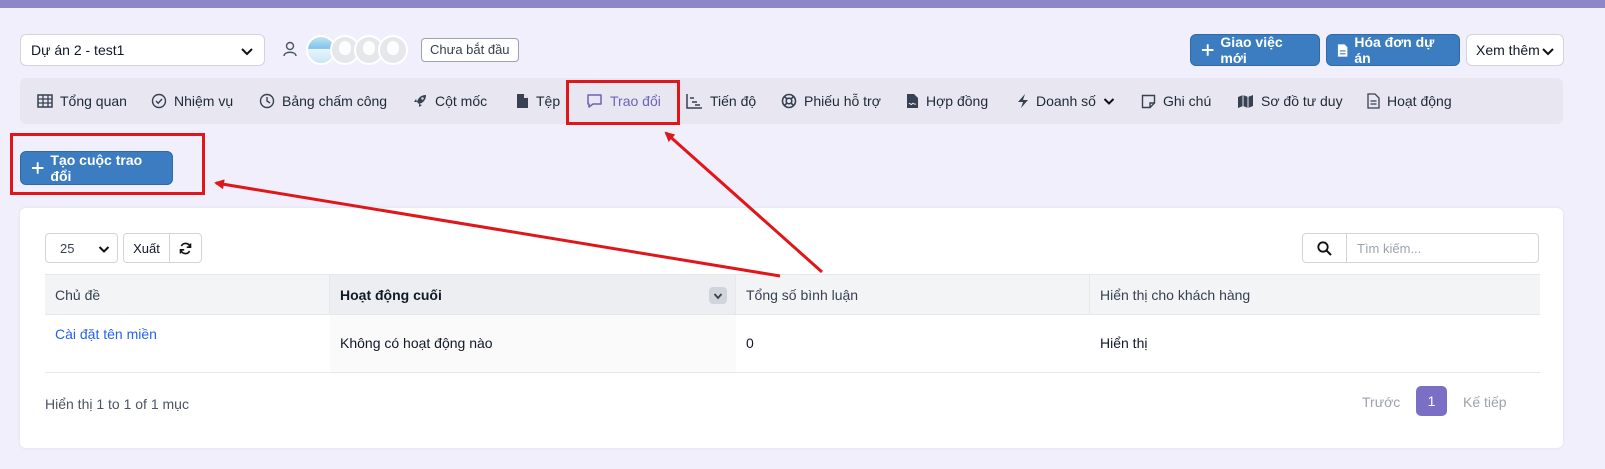  Describe the element at coordinates (391, 294) in the screenshot. I see `column-header-label: Hoạt động cuối` at that location.